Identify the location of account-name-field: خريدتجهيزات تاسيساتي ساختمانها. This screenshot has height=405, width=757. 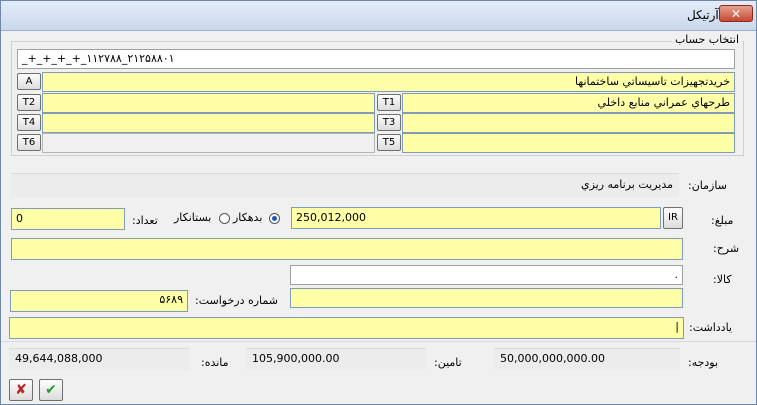
(388, 82).